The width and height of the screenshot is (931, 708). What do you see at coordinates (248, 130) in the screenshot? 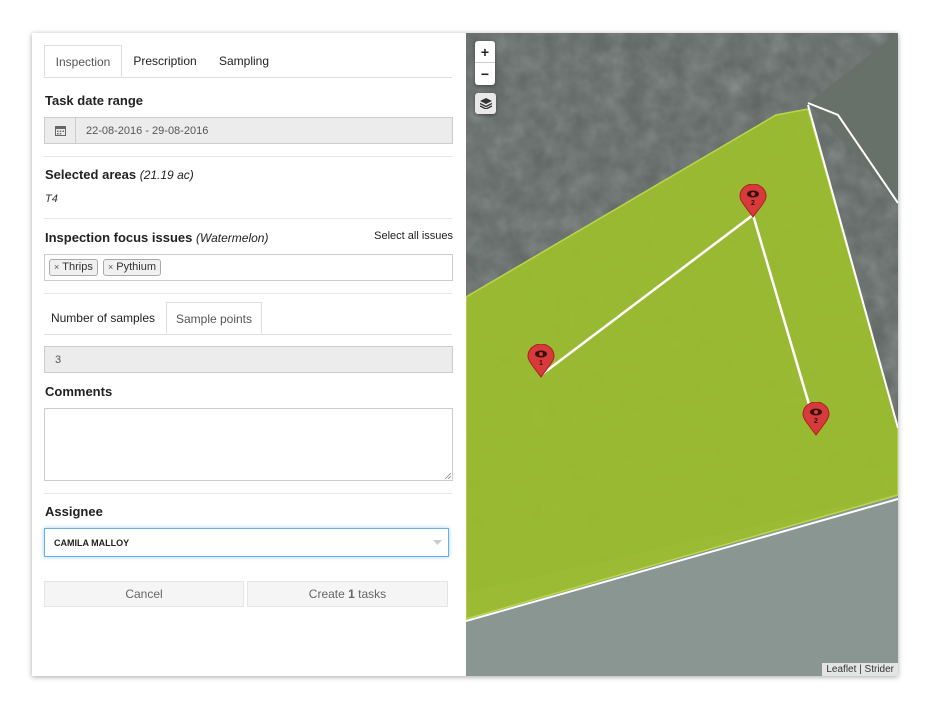
I see `date-range-input: 22-08-2016 - 29-08-2016` at bounding box center [248, 130].